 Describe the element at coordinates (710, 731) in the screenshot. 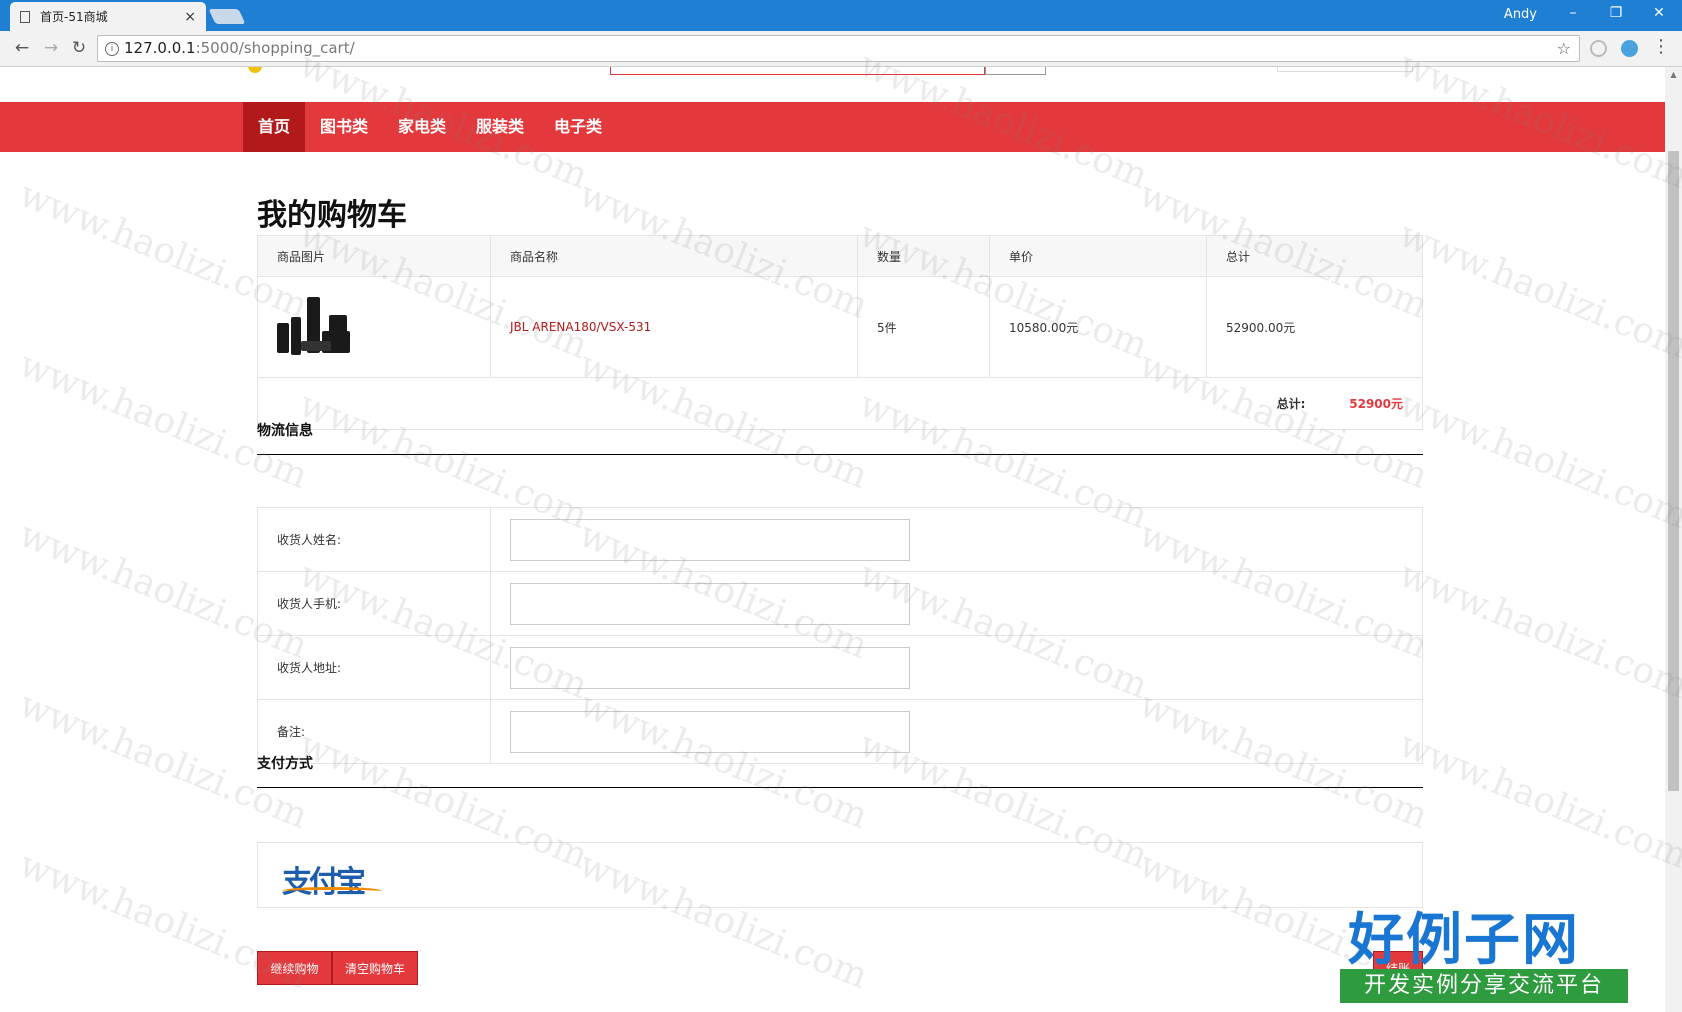

I see `note-input` at that location.